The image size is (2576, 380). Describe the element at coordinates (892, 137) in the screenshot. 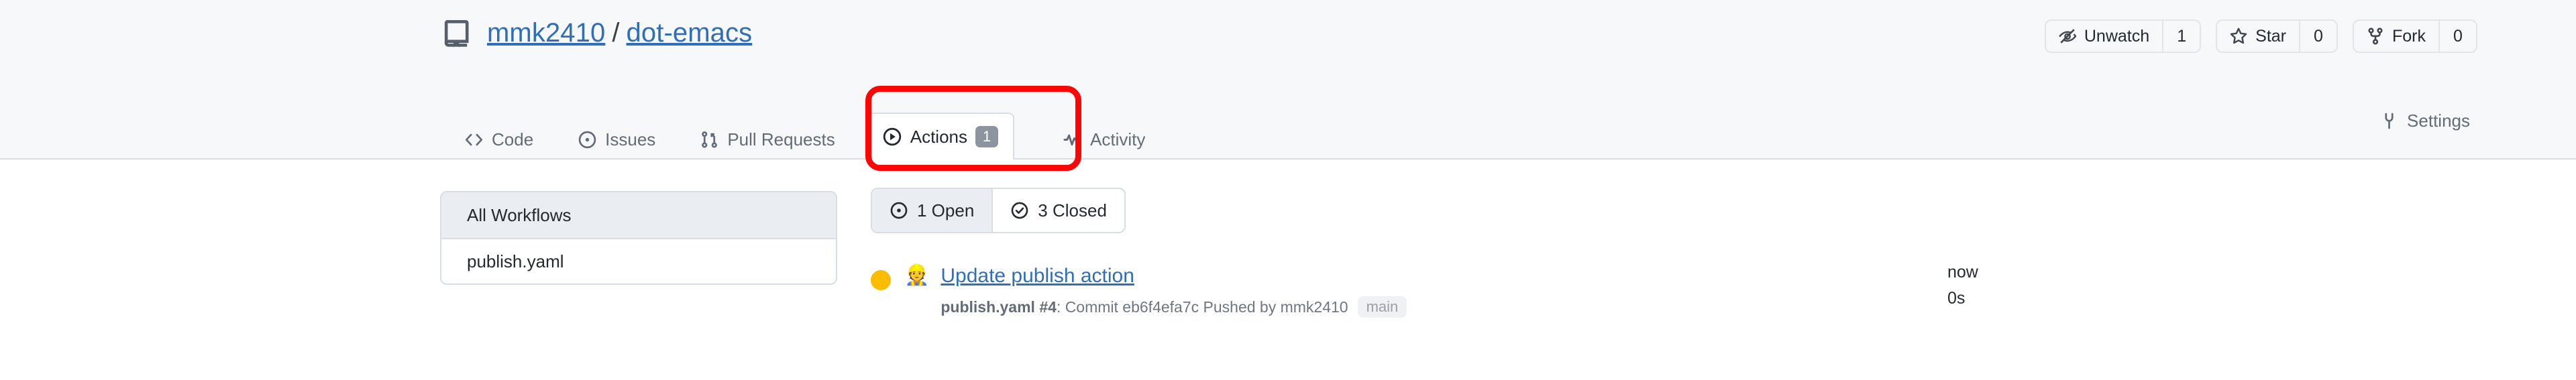

I see `play-icon` at that location.